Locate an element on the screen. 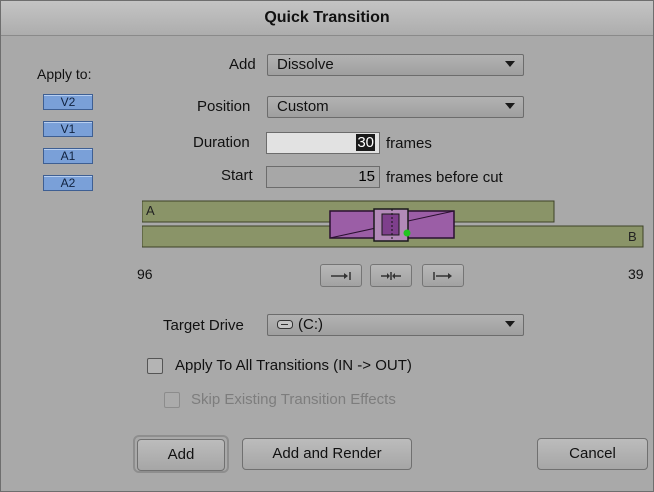 The height and width of the screenshot is (492, 654). add-label: Add is located at coordinates (242, 64).